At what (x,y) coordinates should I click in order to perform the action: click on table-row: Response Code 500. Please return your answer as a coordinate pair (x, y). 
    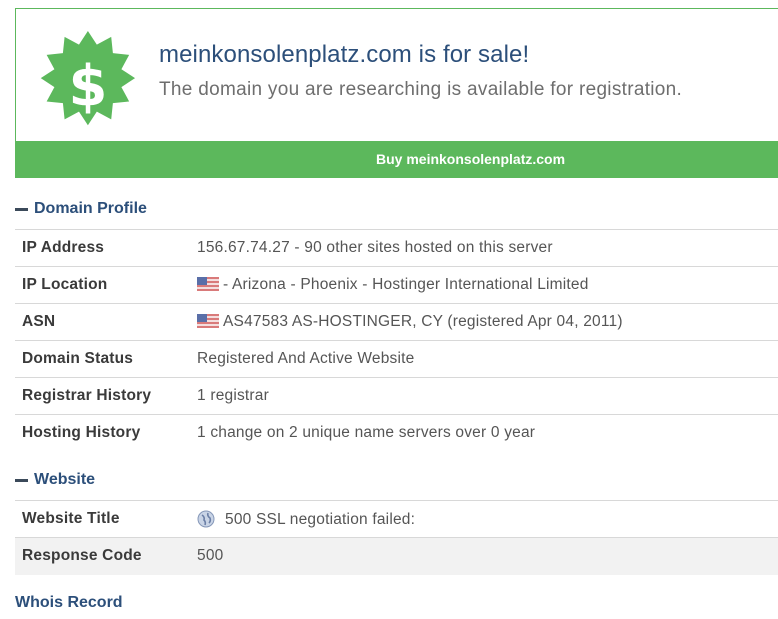
    Looking at the image, I should click on (396, 556).